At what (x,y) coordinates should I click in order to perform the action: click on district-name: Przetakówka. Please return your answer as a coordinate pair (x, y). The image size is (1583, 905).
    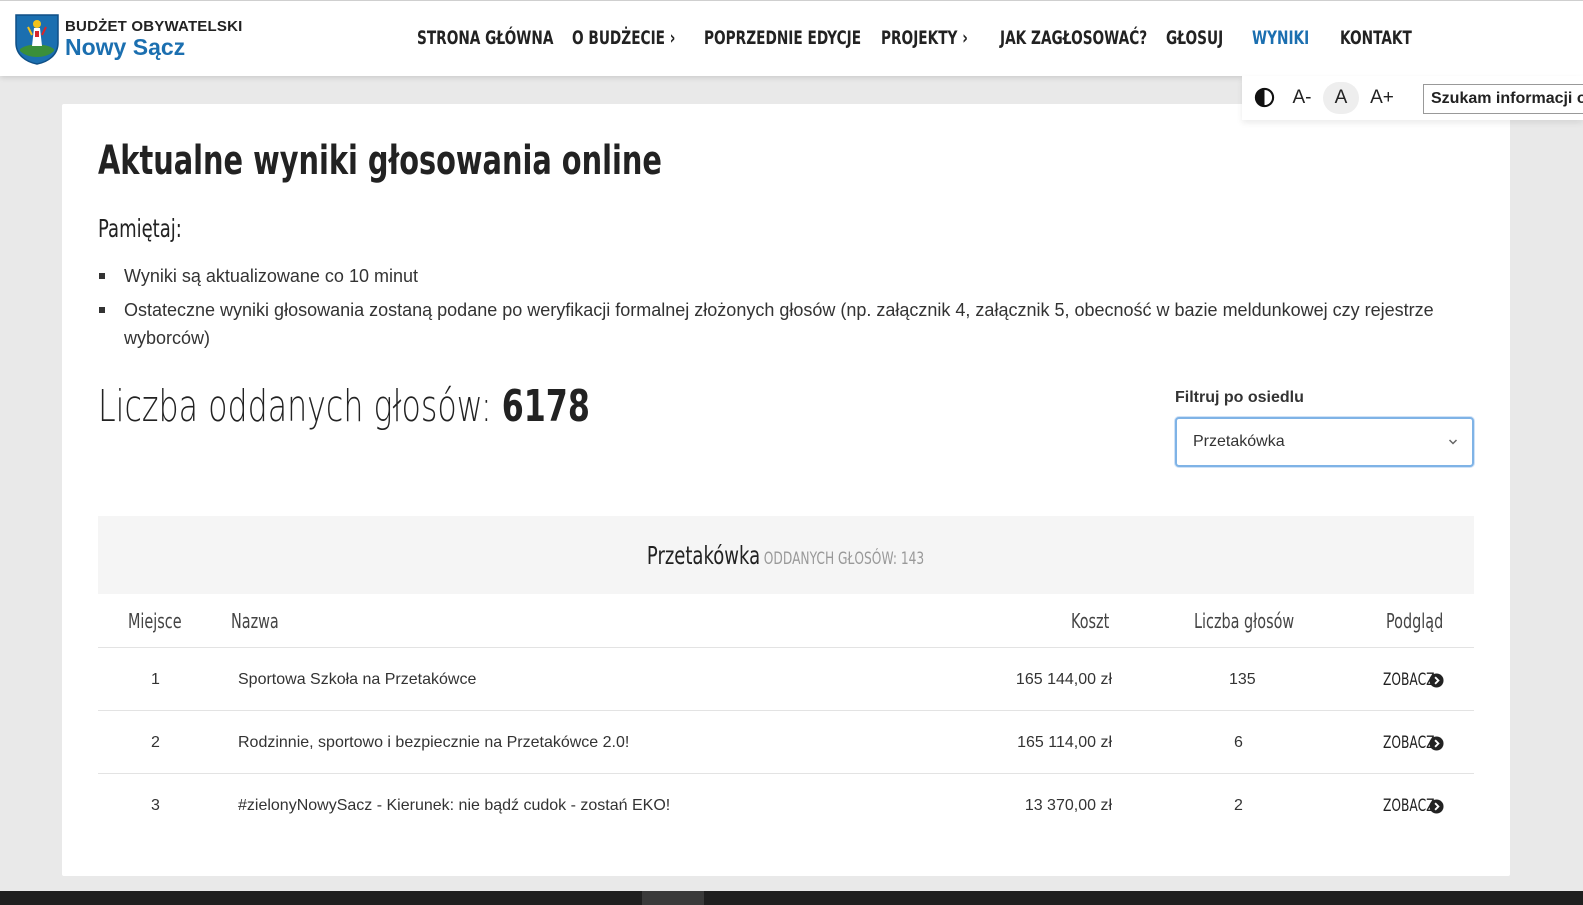
    Looking at the image, I should click on (704, 555).